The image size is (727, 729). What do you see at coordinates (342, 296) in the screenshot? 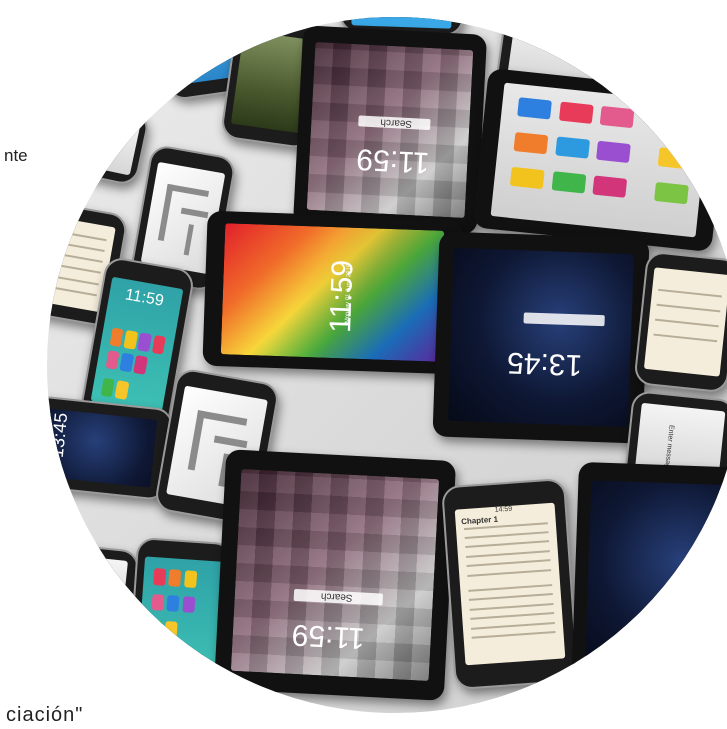
I see `clock-center-tablet: 11:59` at bounding box center [342, 296].